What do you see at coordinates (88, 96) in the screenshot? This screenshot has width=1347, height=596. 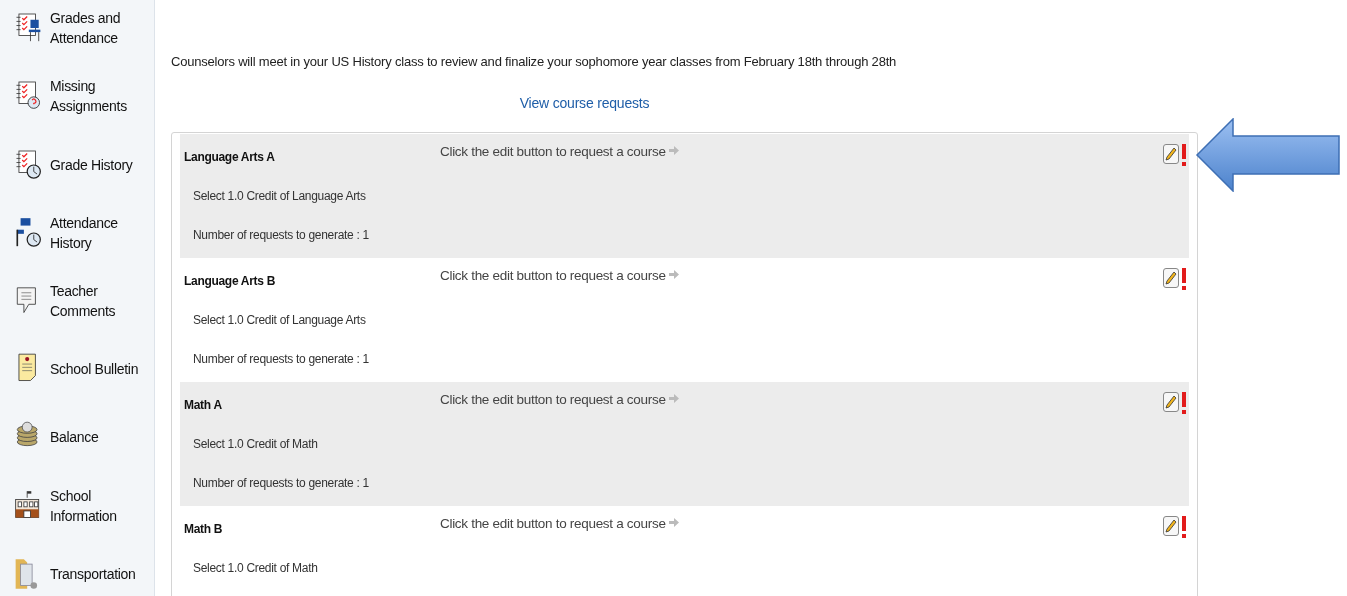 I see `sidebar-link: Missing Assignments` at bounding box center [88, 96].